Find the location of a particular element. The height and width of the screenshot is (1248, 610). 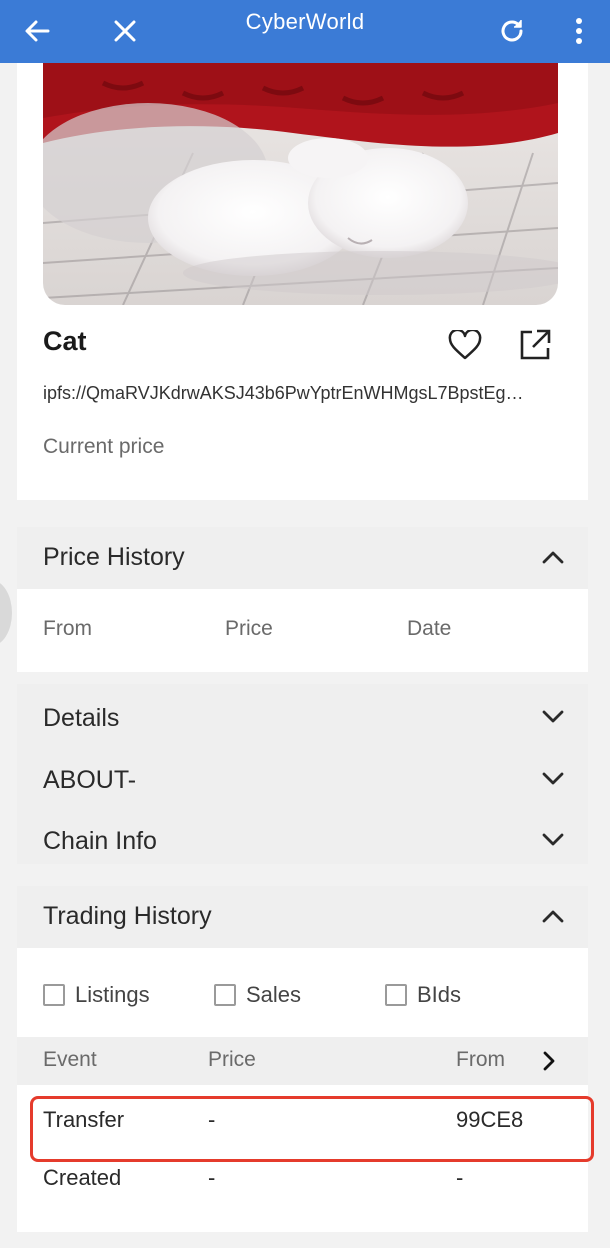

close-button is located at coordinates (125, 31).